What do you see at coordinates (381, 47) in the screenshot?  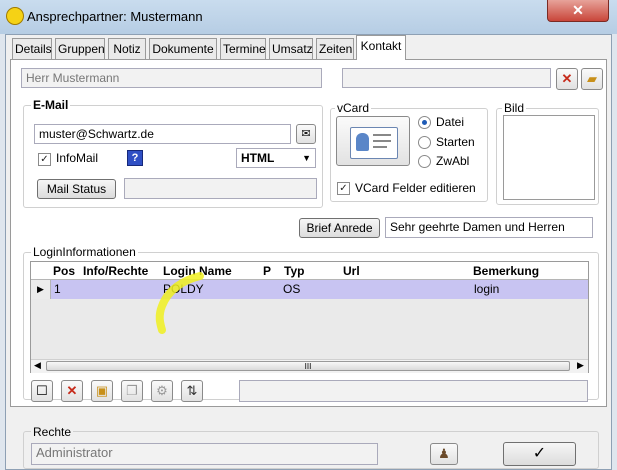 I see `tab-kontakt: Kontakt` at bounding box center [381, 47].